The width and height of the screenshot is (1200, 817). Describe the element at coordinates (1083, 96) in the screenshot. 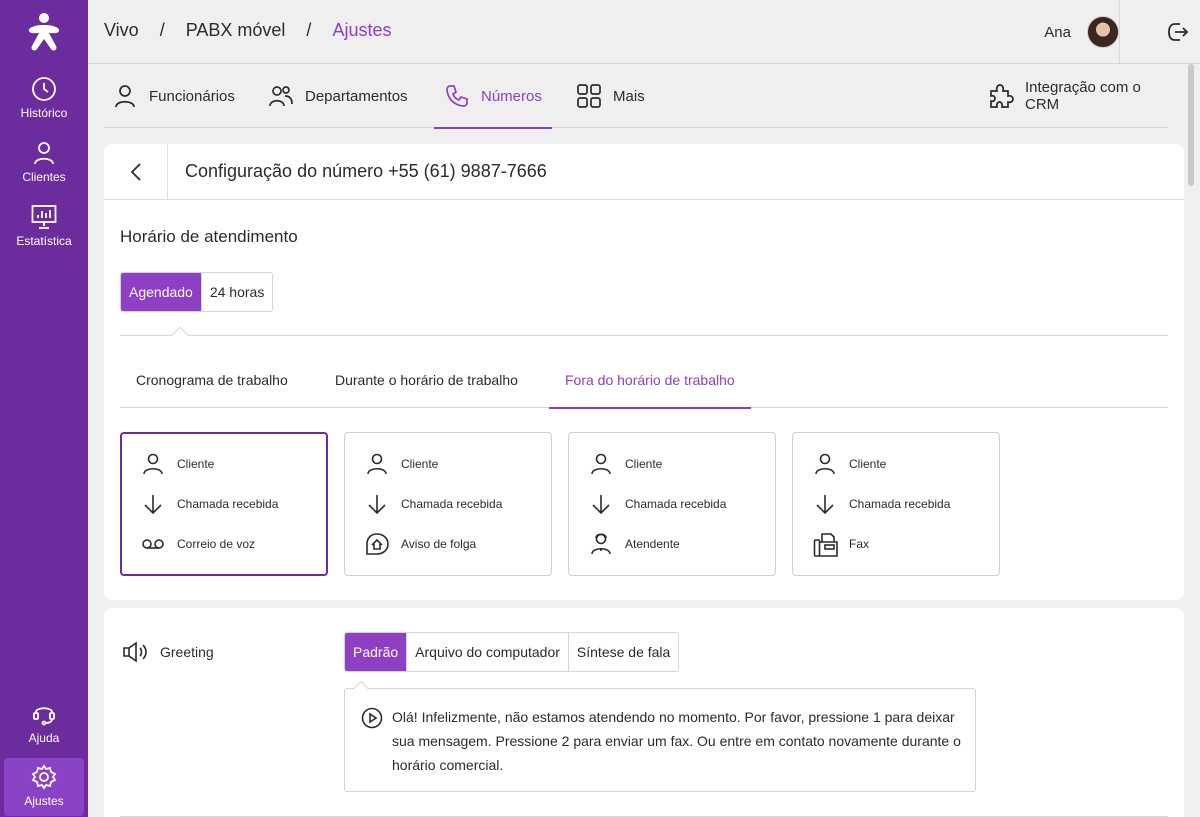

I see `crm-label: Integração com o CRM` at that location.